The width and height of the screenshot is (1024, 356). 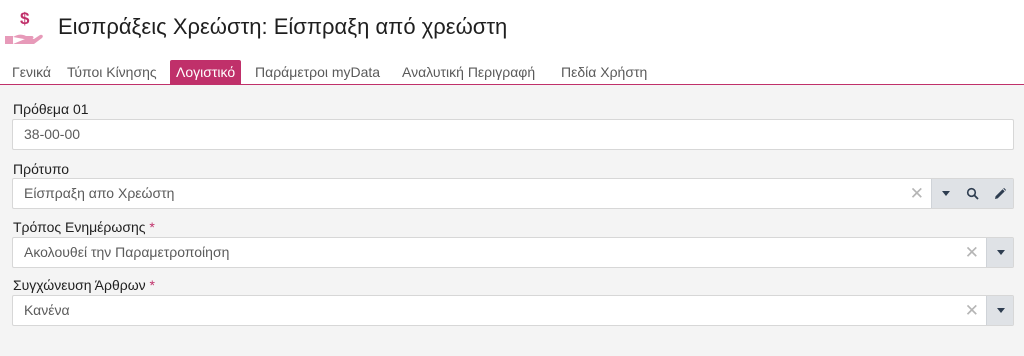 I want to click on page-title: Εισπράξεις Χρεώστη: Είσπραξη από χρεώστη, so click(x=283, y=26).